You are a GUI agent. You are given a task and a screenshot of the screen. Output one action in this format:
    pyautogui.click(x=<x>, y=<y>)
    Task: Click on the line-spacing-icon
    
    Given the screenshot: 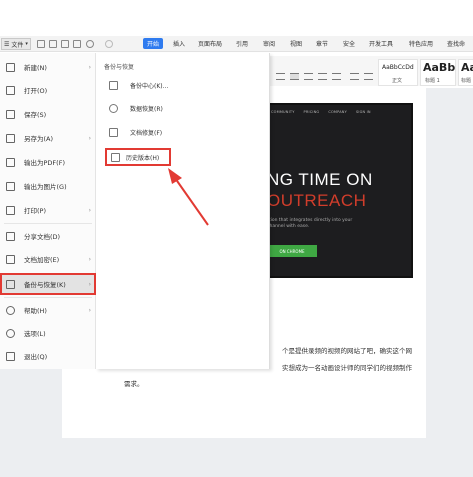 What is the action you would take?
    pyautogui.click(x=354, y=76)
    